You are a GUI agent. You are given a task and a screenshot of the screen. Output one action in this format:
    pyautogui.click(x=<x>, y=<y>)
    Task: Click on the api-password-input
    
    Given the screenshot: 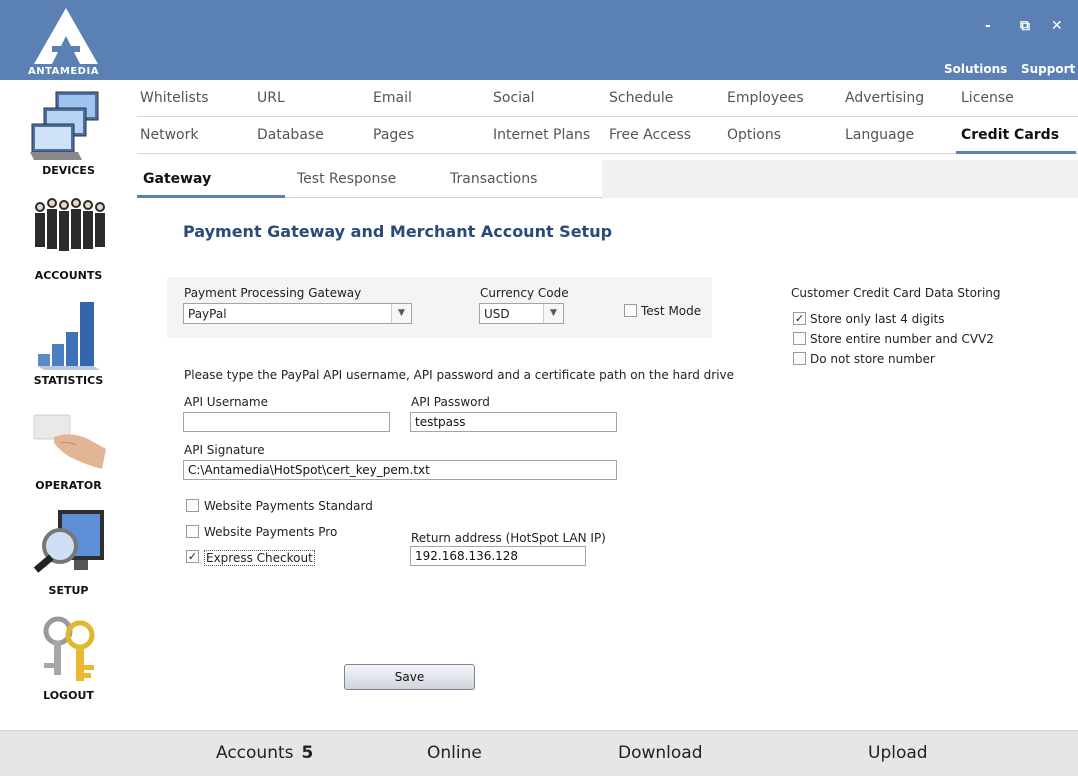 What is the action you would take?
    pyautogui.click(x=513, y=422)
    